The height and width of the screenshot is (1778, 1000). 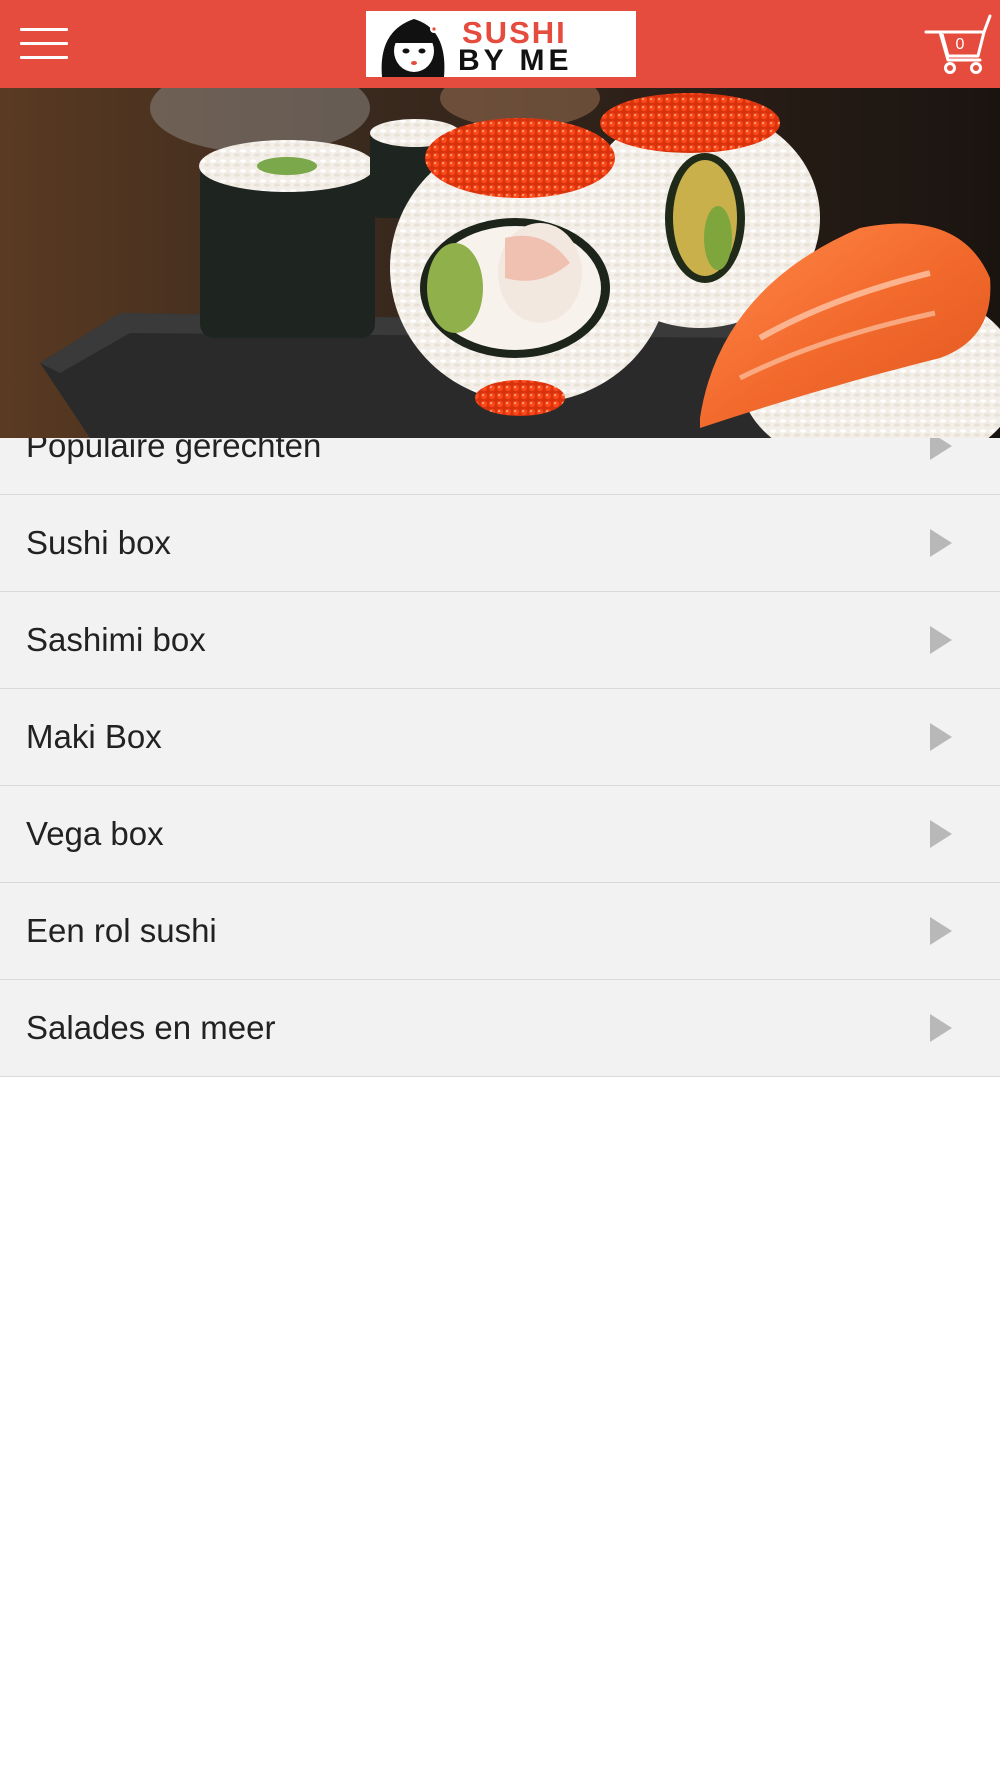 What do you see at coordinates (95, 833) in the screenshot?
I see `category-label: Vega box` at bounding box center [95, 833].